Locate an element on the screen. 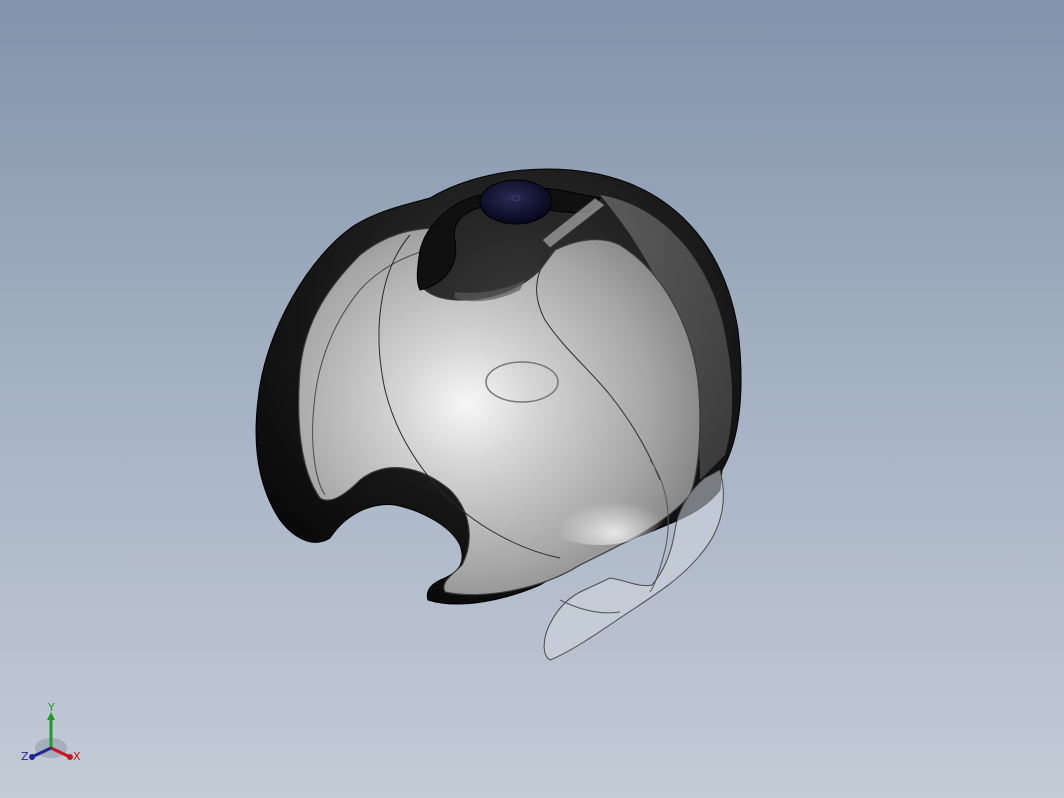 The width and height of the screenshot is (1064, 798). y-axis-label: Y is located at coordinates (51, 707).